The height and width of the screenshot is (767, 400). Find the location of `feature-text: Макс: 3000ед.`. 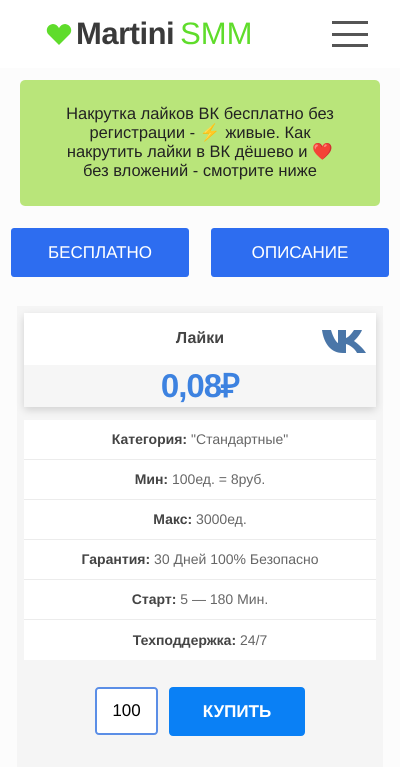

feature-text: Макс: 3000ед. is located at coordinates (200, 519).